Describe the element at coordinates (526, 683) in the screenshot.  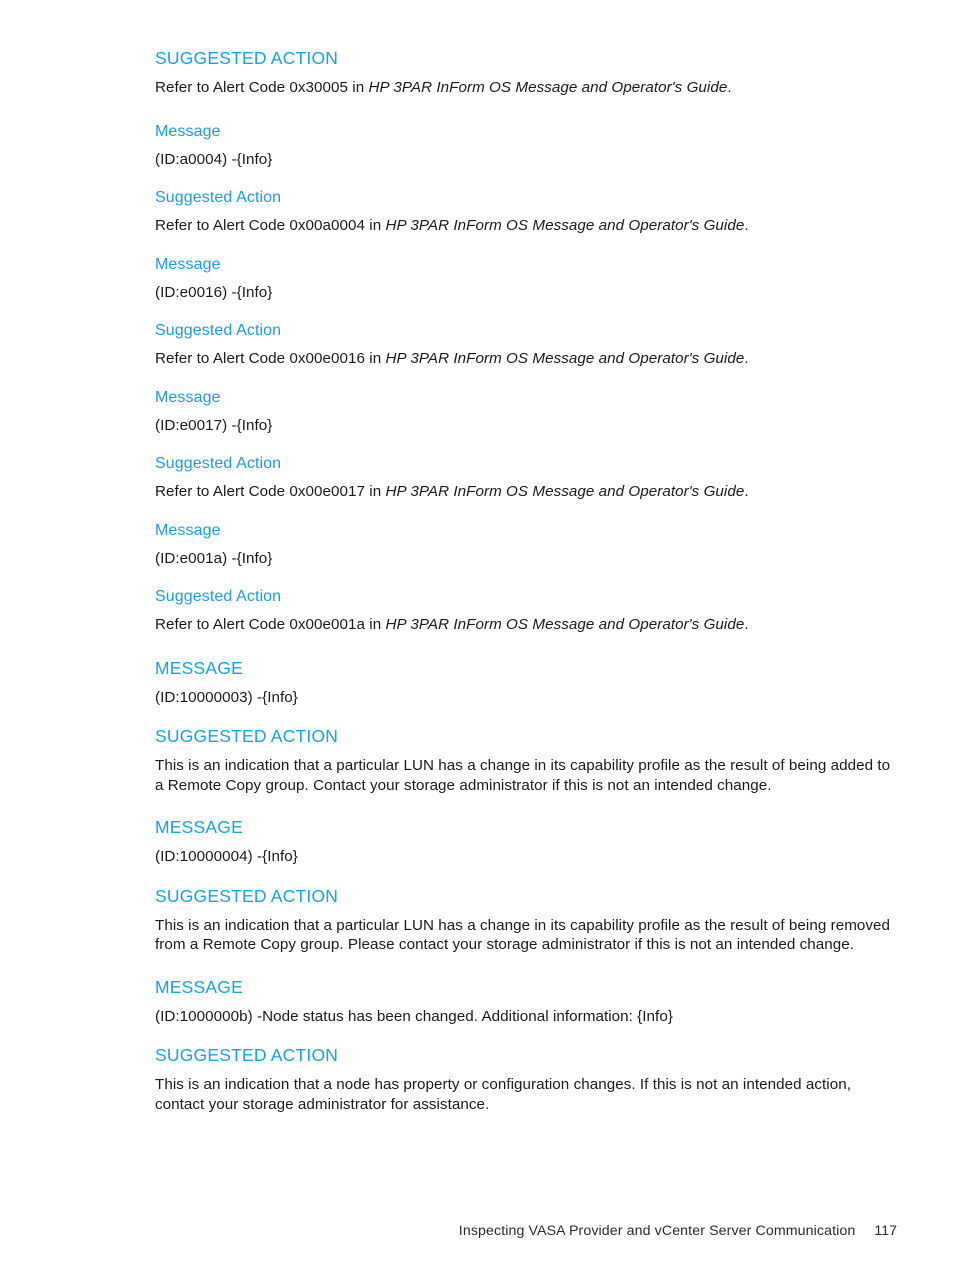
I see `section-message-10000003: MESSAGE (ID:10000003) -{Info}` at that location.